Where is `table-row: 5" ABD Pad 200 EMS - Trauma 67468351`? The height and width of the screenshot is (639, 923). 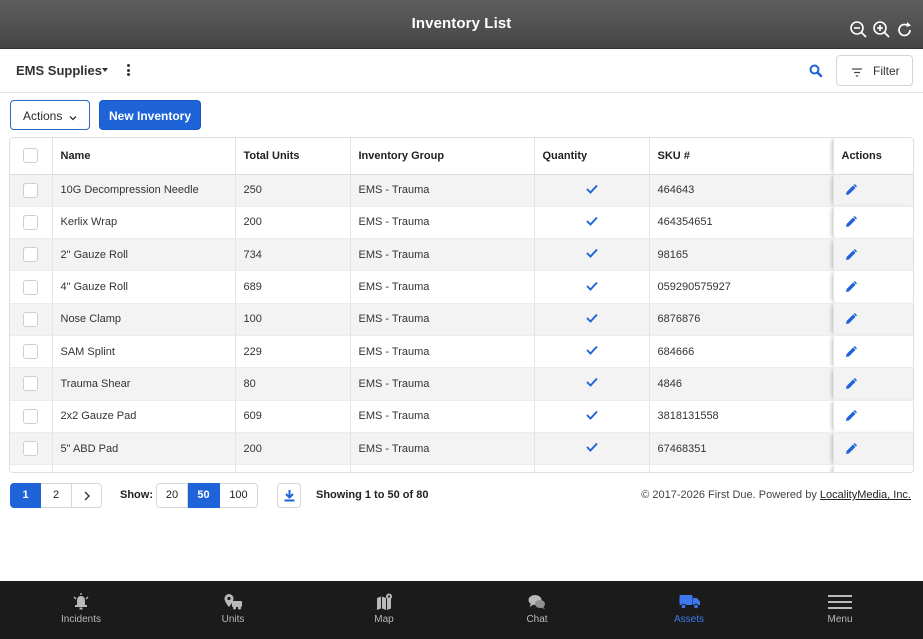 table-row: 5" ABD Pad 200 EMS - Trauma 67468351 is located at coordinates (462, 449).